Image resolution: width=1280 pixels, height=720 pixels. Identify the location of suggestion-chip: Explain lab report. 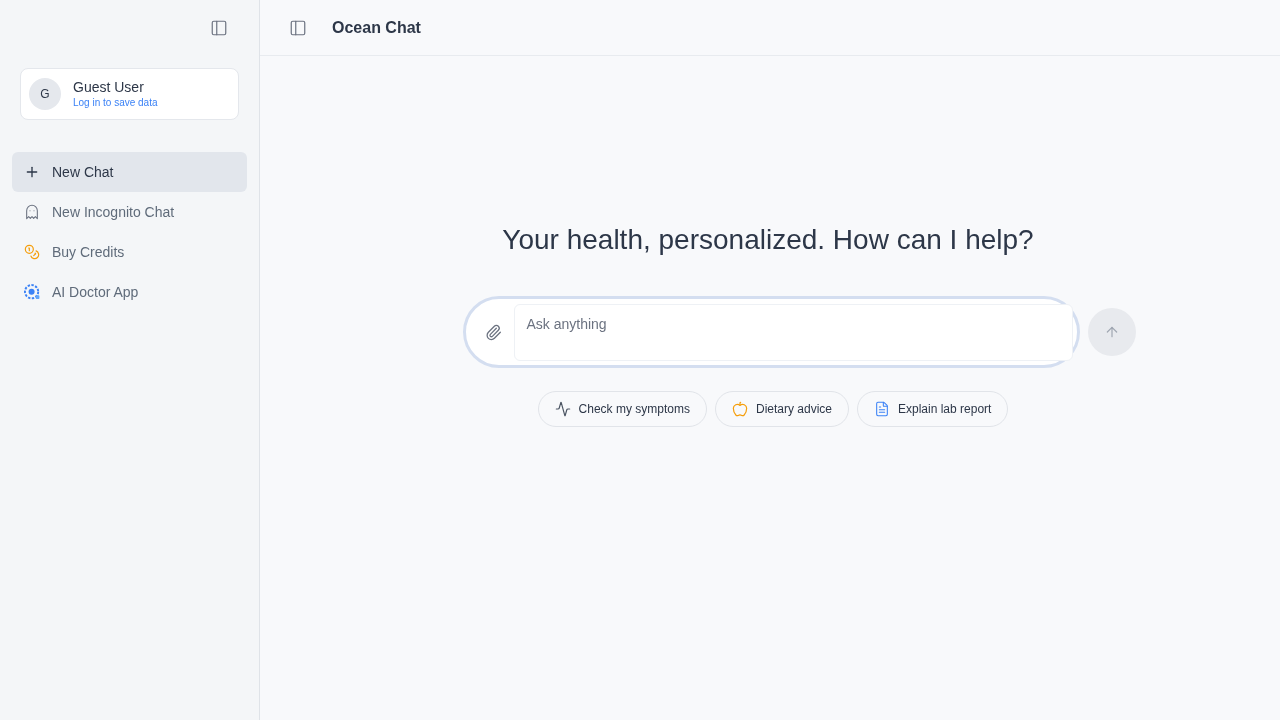
(933, 409).